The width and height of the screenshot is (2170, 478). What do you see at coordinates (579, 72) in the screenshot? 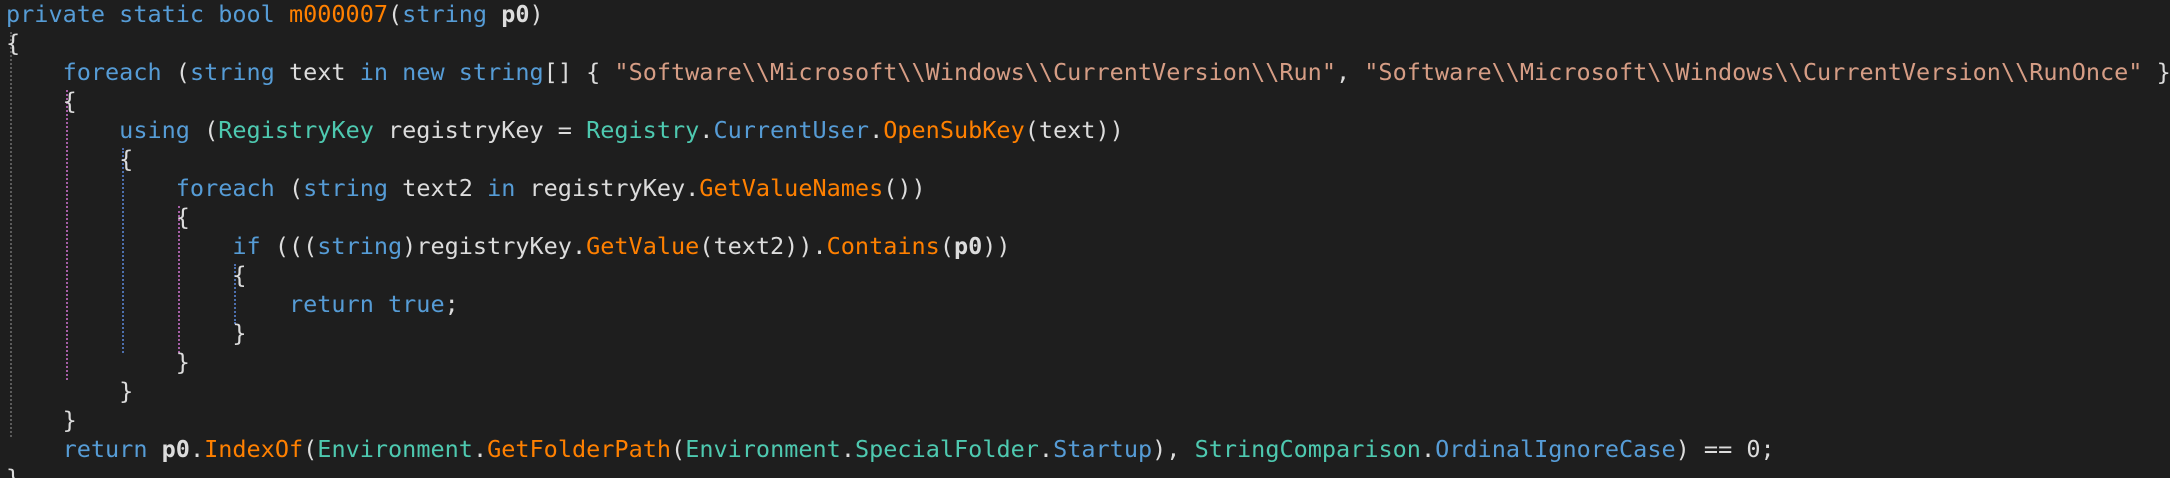
I see `code-token: [] {` at bounding box center [579, 72].